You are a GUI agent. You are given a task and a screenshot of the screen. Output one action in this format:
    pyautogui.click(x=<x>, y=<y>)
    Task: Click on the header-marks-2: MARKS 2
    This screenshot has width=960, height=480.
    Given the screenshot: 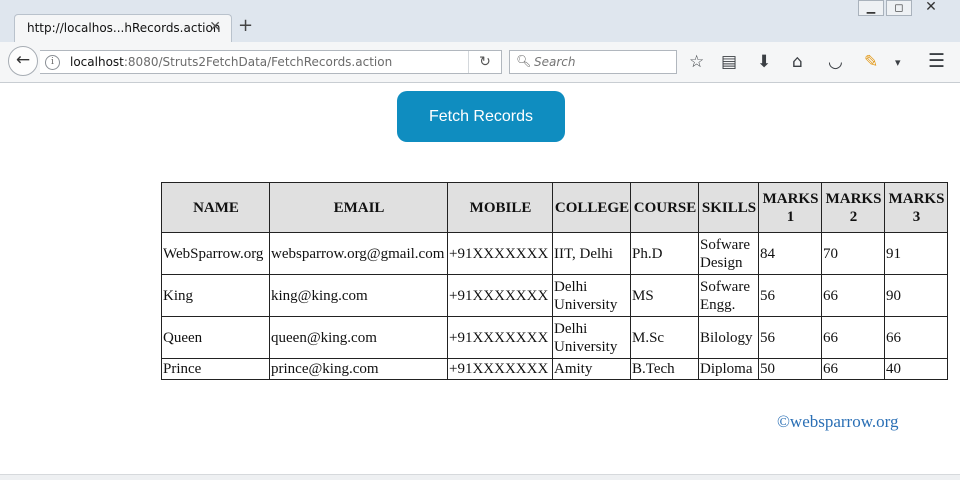 What is the action you would take?
    pyautogui.click(x=853, y=207)
    